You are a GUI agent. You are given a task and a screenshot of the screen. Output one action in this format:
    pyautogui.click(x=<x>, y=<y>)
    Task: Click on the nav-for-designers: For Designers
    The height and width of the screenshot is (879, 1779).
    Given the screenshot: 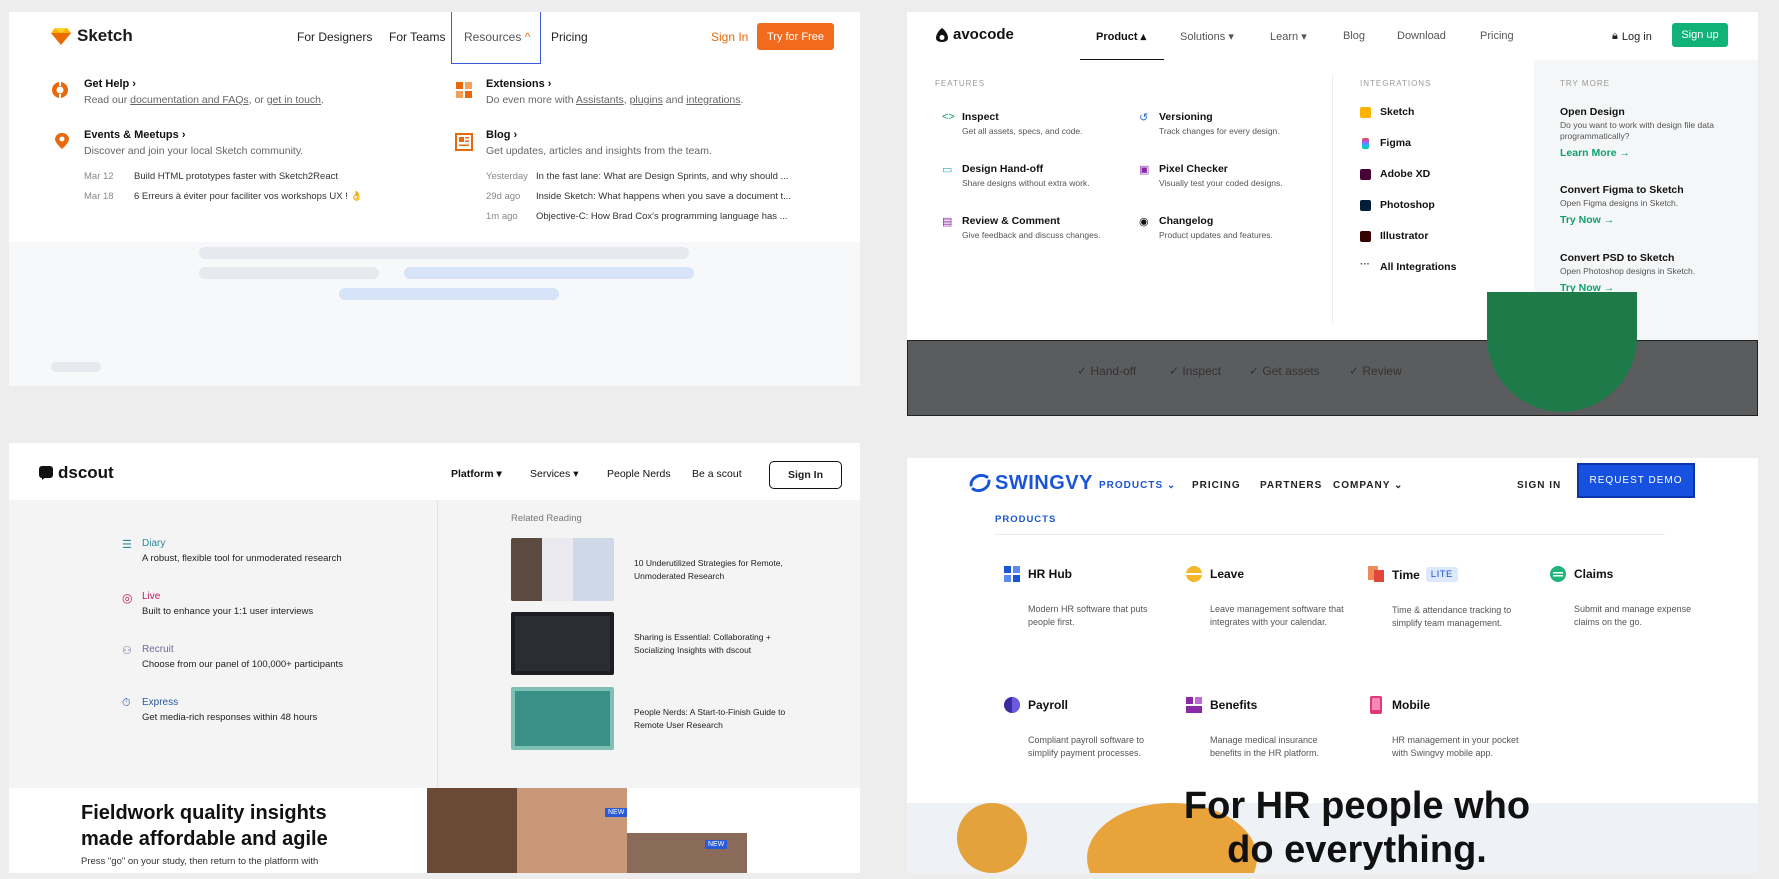 What is the action you would take?
    pyautogui.click(x=334, y=37)
    